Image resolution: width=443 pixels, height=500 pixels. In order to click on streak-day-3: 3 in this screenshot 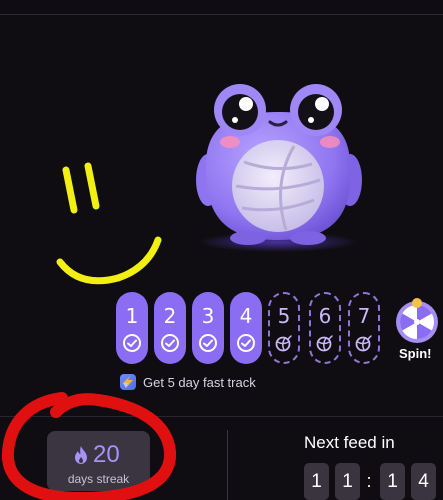, I will do `click(208, 328)`.